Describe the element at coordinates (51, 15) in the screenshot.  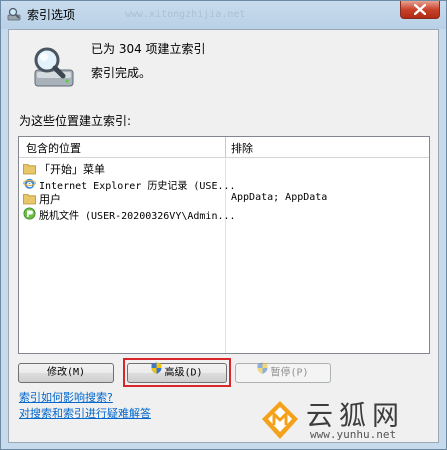
I see `window-title: 索引选项` at that location.